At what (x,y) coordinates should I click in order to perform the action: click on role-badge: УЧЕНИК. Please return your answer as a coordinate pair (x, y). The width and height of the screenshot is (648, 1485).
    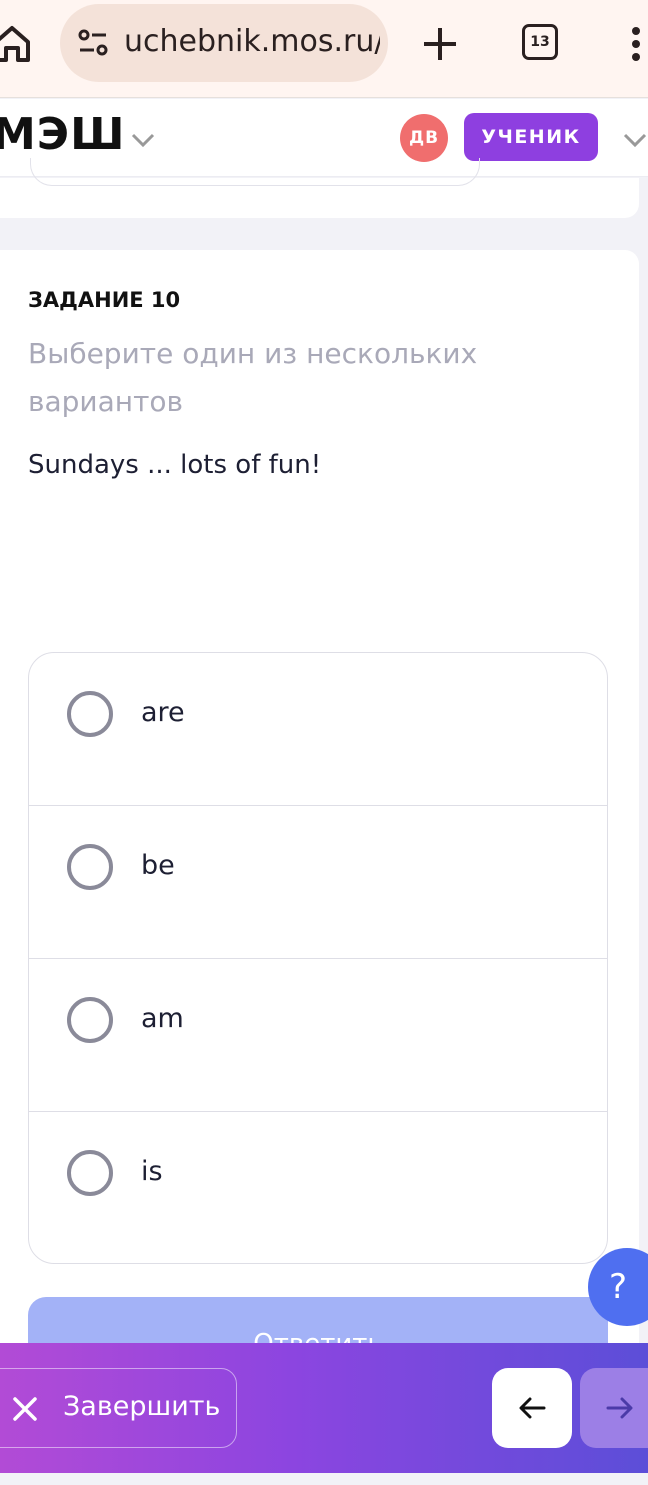
    Looking at the image, I should click on (531, 137).